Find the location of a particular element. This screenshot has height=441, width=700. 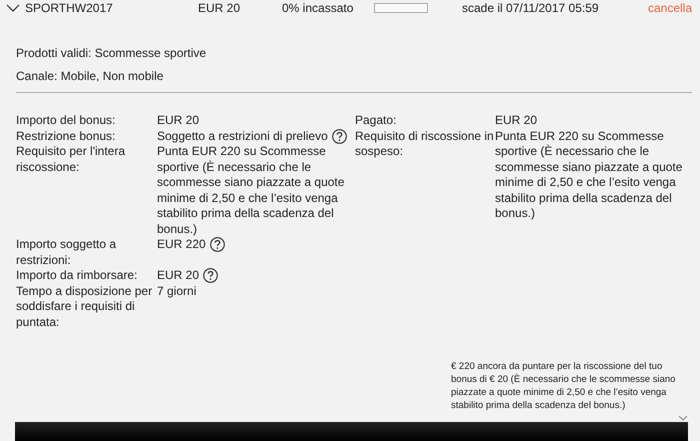

field-value: Soggetto a restrizioni di prelievo is located at coordinates (242, 136).